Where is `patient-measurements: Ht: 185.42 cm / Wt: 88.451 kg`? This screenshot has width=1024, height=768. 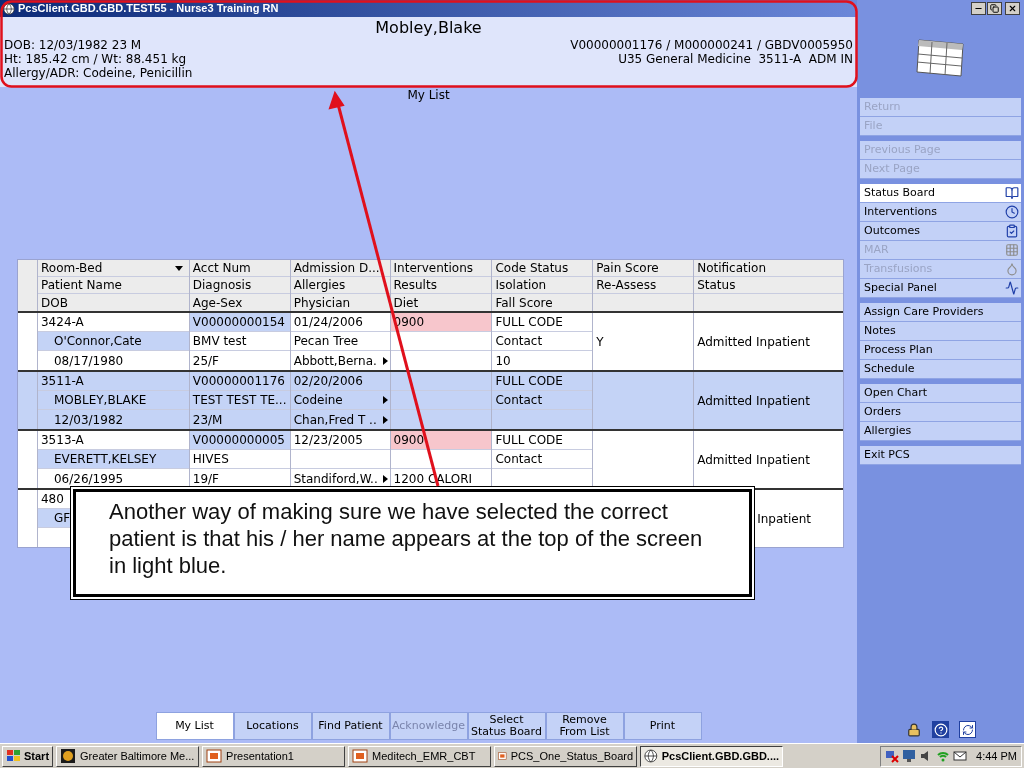
patient-measurements: Ht: 185.42 cm / Wt: 88.451 kg is located at coordinates (96, 59).